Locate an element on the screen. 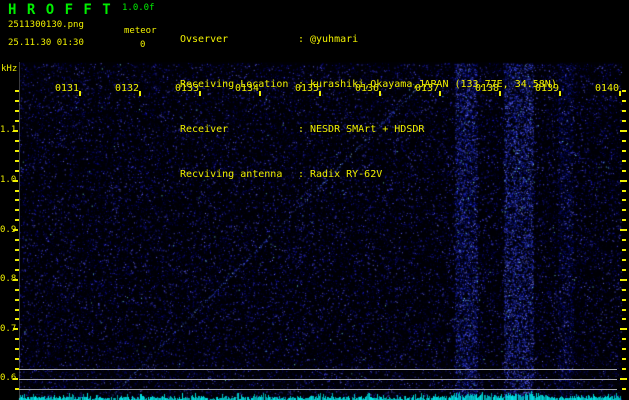 This screenshot has width=629, height=400. time-axis-label: 0140 is located at coordinates (607, 88).